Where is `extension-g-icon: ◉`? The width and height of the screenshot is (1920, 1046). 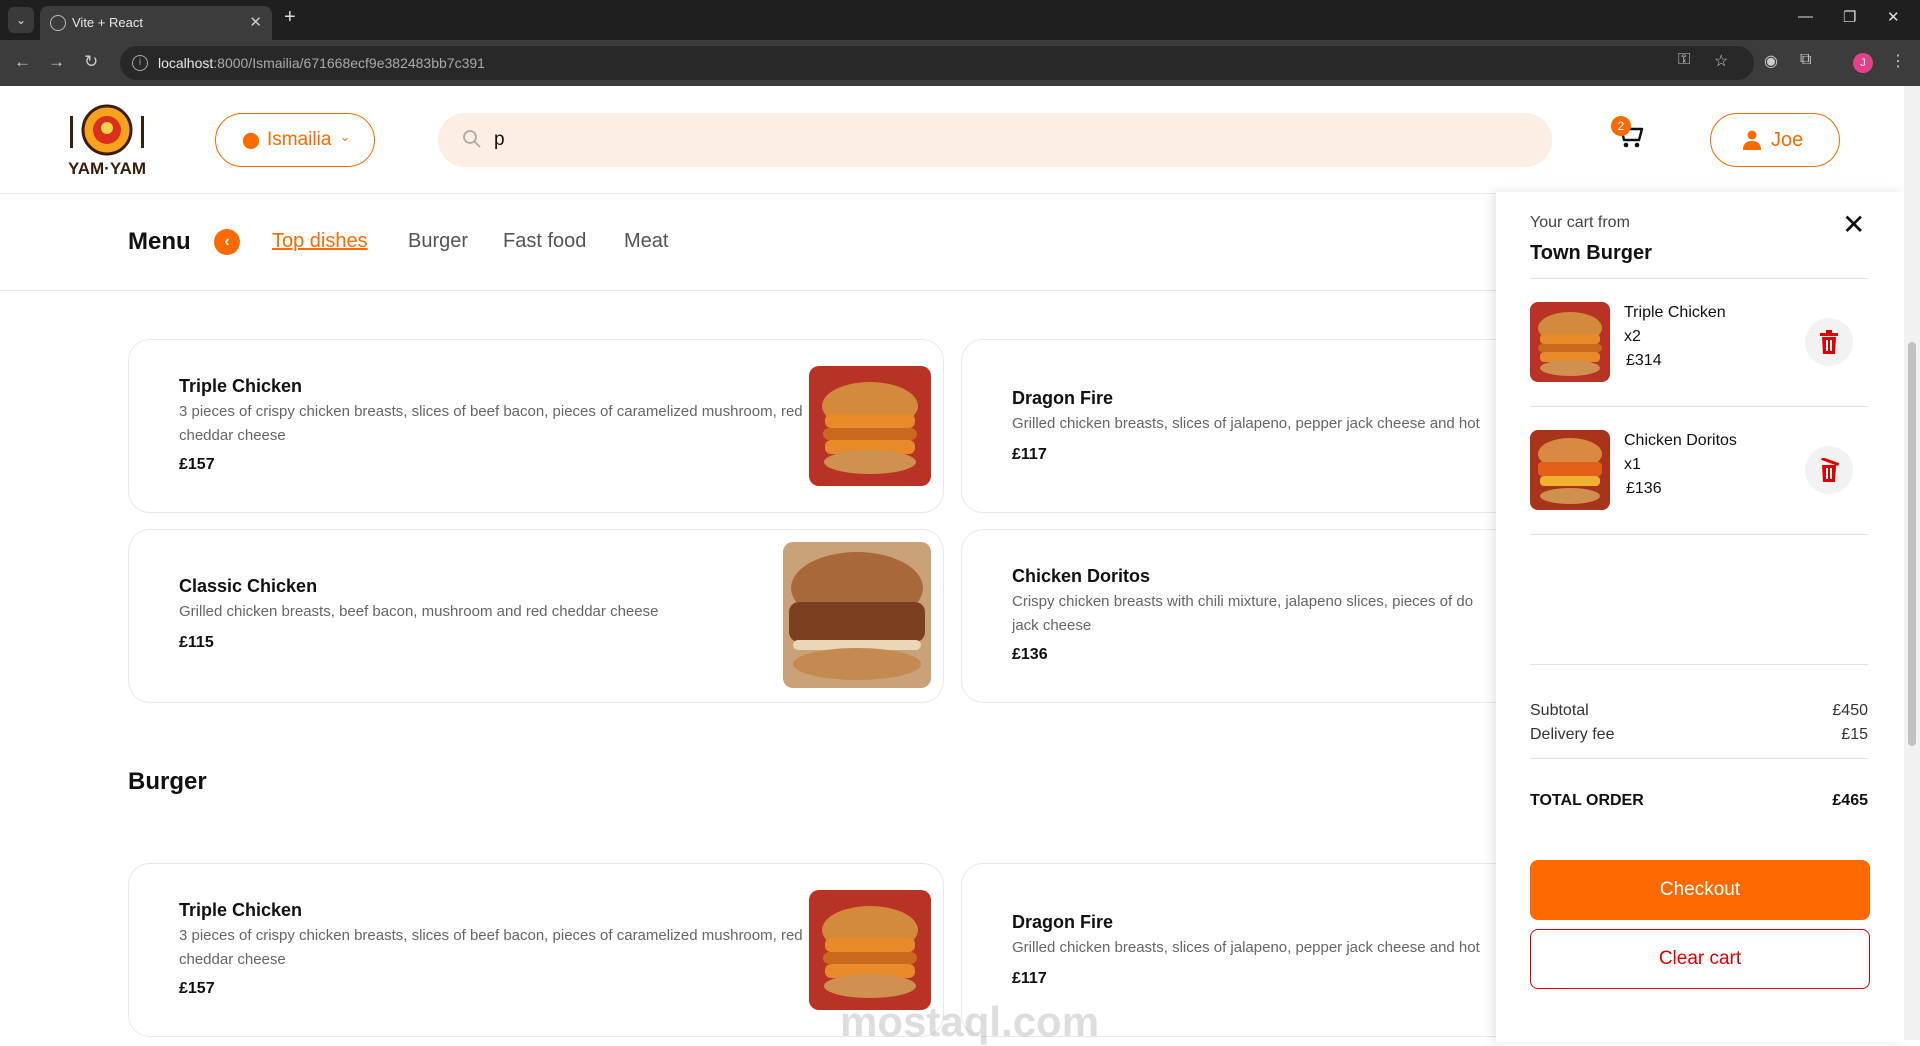
extension-g-icon: ◉ is located at coordinates (1771, 61).